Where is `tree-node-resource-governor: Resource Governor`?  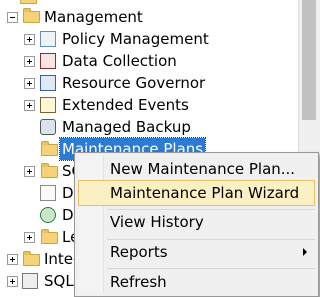
tree-node-resource-governor: Resource Governor is located at coordinates (120, 83).